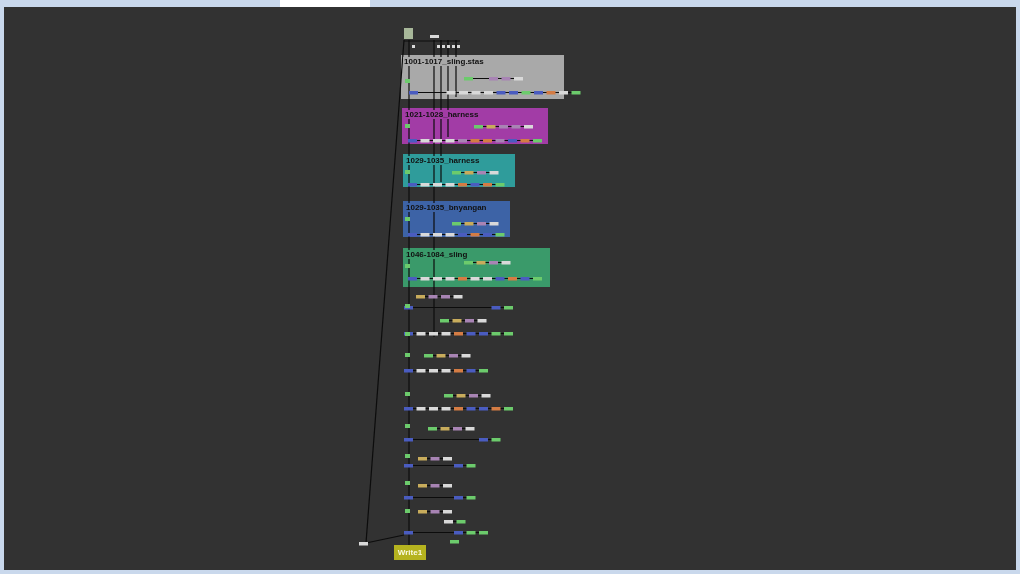 Image resolution: width=1020 pixels, height=574 pixels. What do you see at coordinates (410, 552) in the screenshot?
I see `write-node: Write1` at bounding box center [410, 552].